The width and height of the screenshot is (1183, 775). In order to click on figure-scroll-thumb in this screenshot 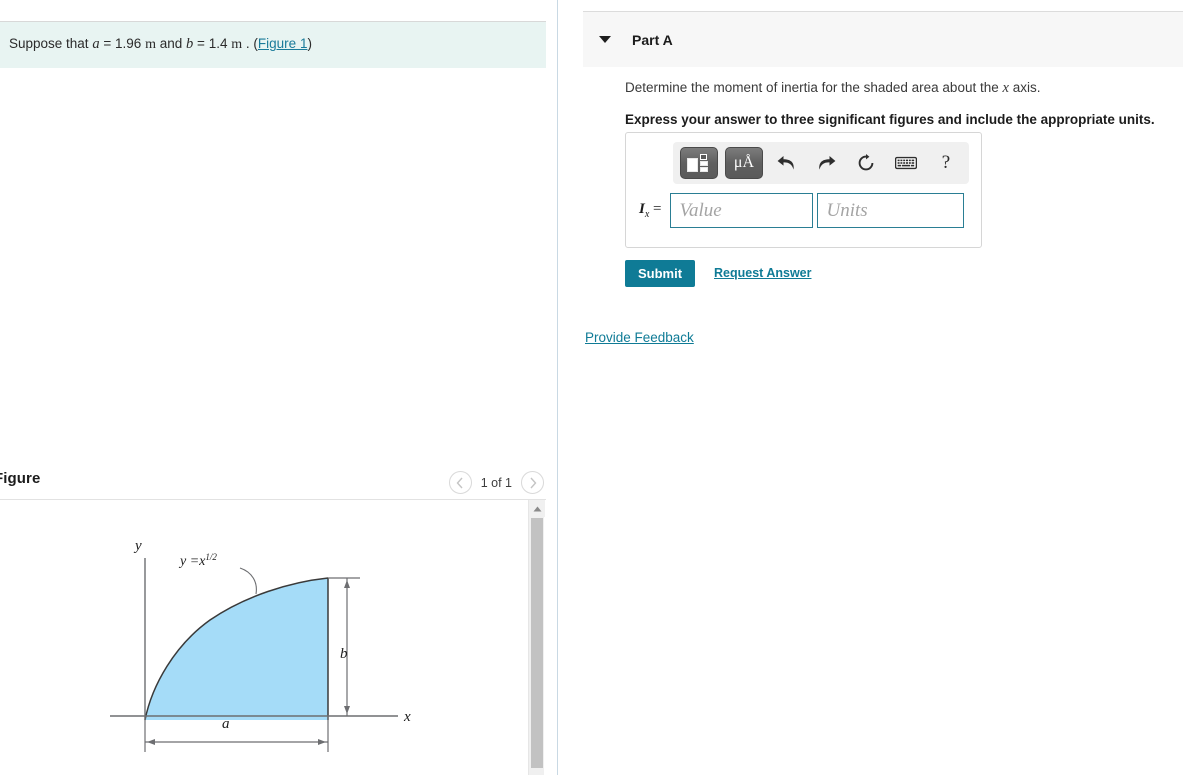, I will do `click(537, 643)`.